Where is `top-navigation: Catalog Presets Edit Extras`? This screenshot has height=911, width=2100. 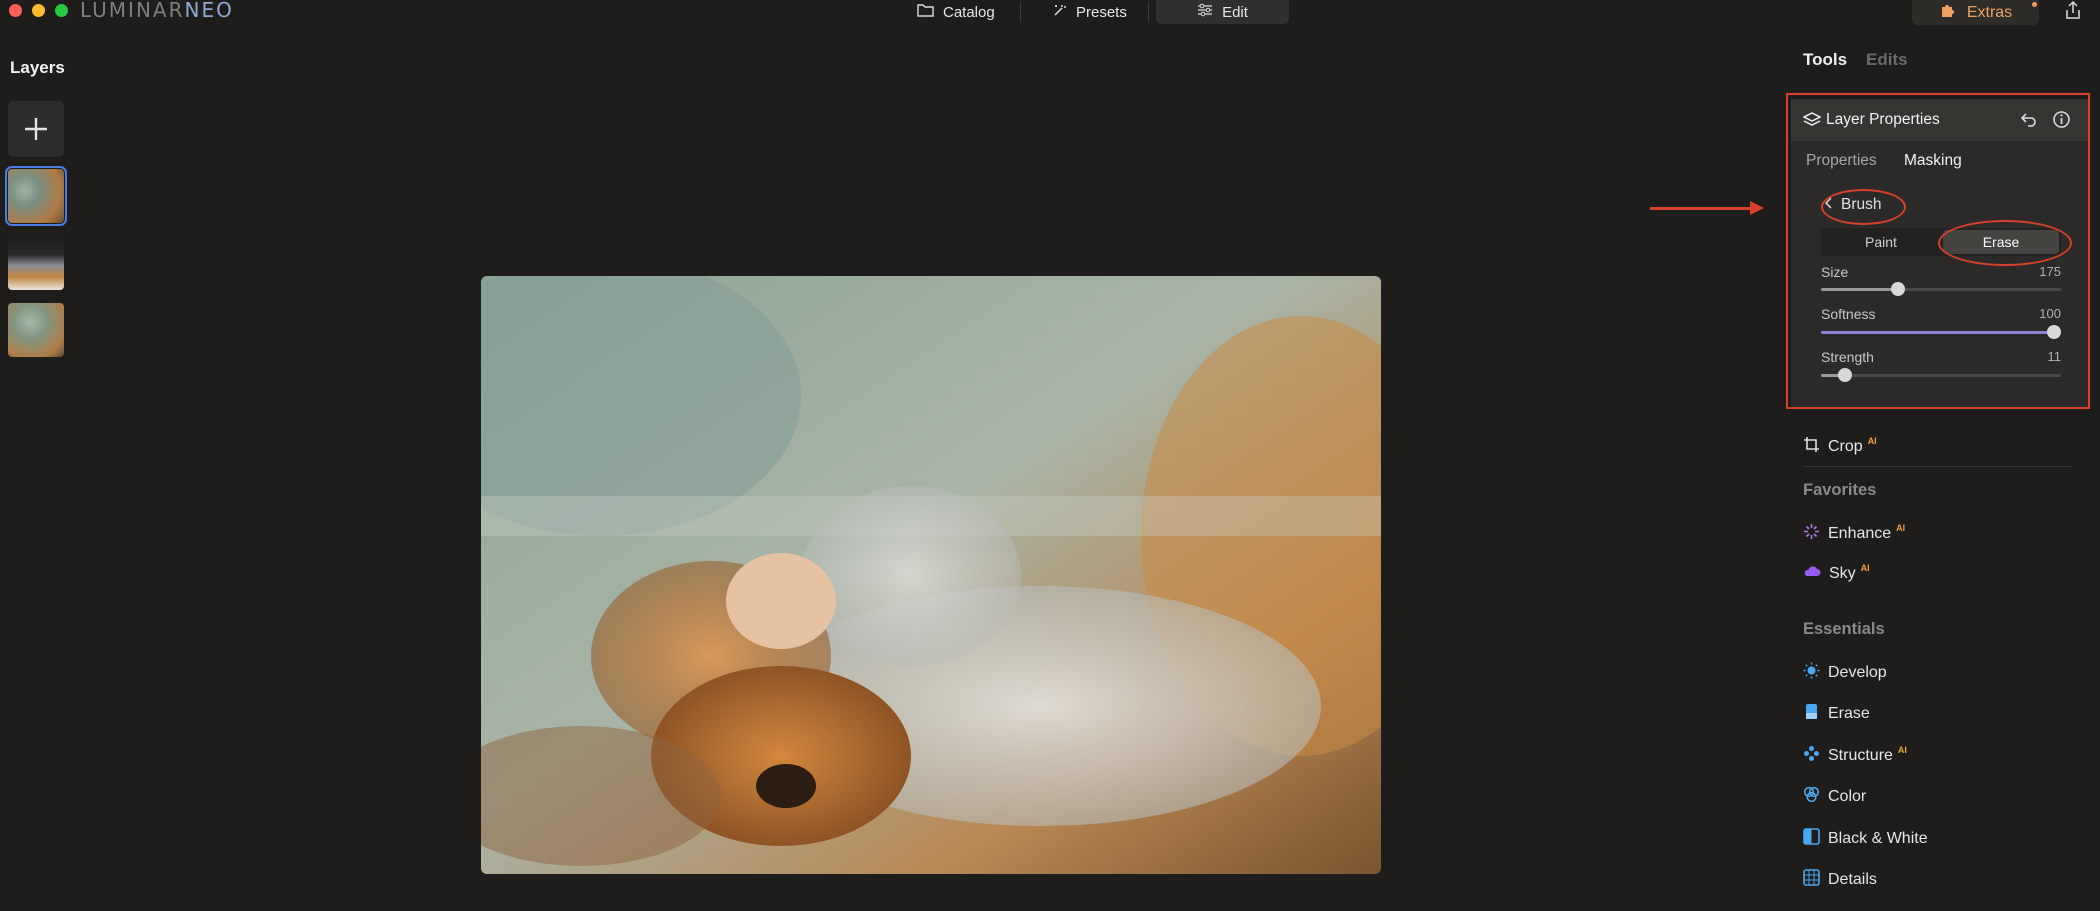
top-navigation: Catalog Presets Edit Extras is located at coordinates (1050, 13).